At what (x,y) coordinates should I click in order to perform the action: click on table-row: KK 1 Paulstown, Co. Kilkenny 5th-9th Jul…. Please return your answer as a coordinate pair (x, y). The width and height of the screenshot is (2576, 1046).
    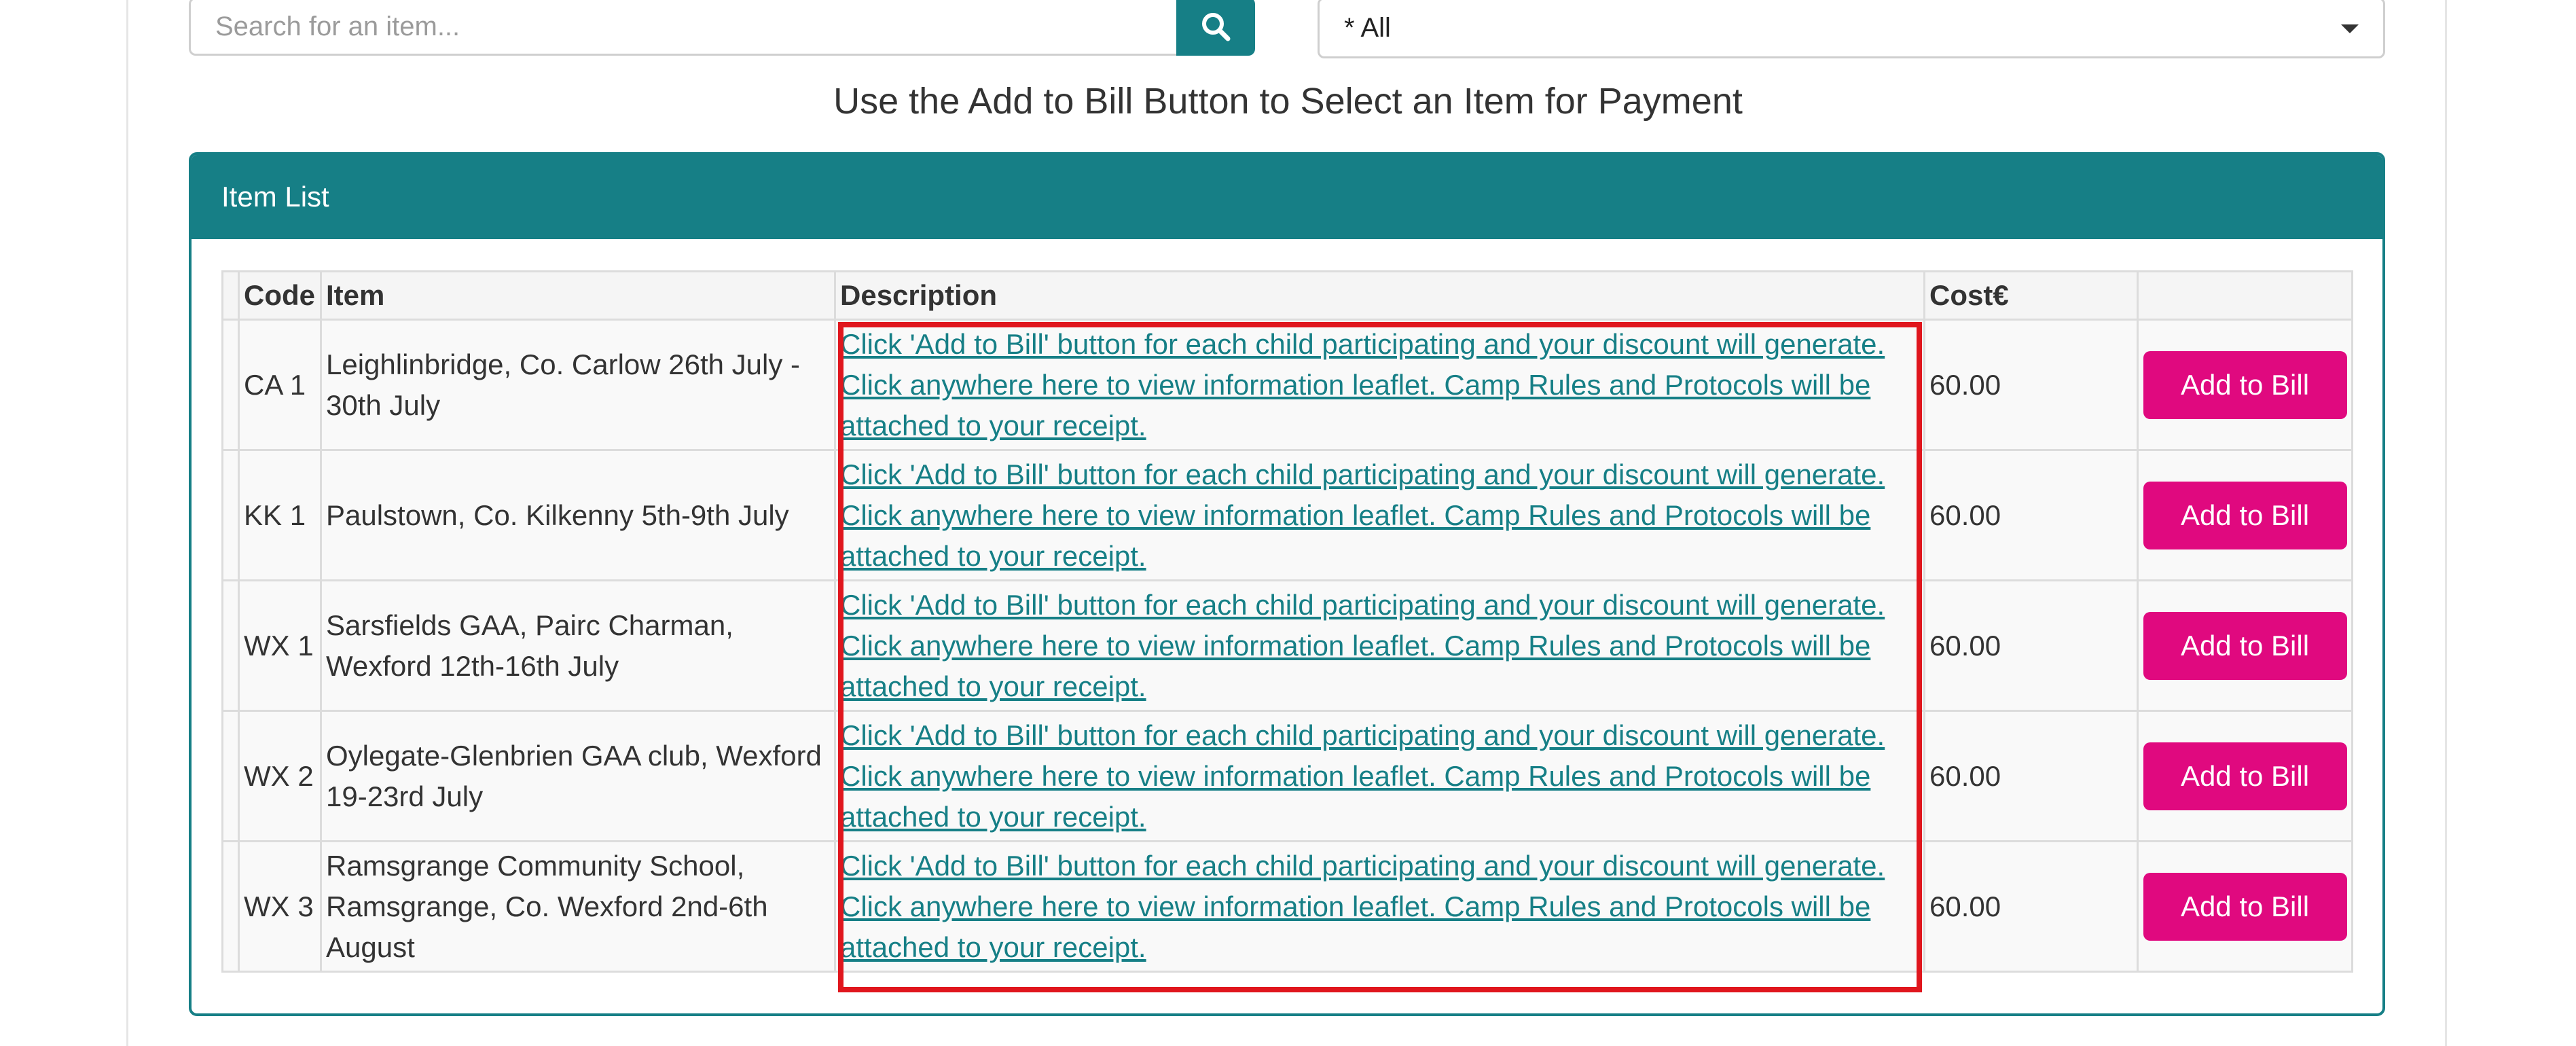
    Looking at the image, I should click on (1287, 515).